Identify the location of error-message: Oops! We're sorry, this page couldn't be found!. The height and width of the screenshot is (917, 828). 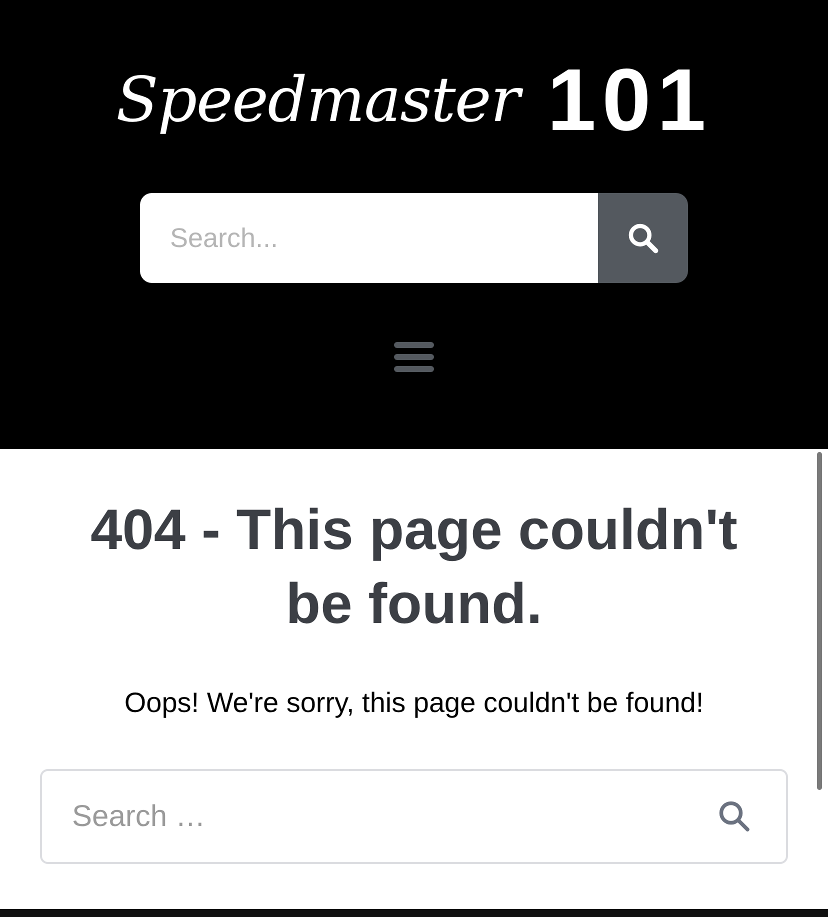
(414, 703).